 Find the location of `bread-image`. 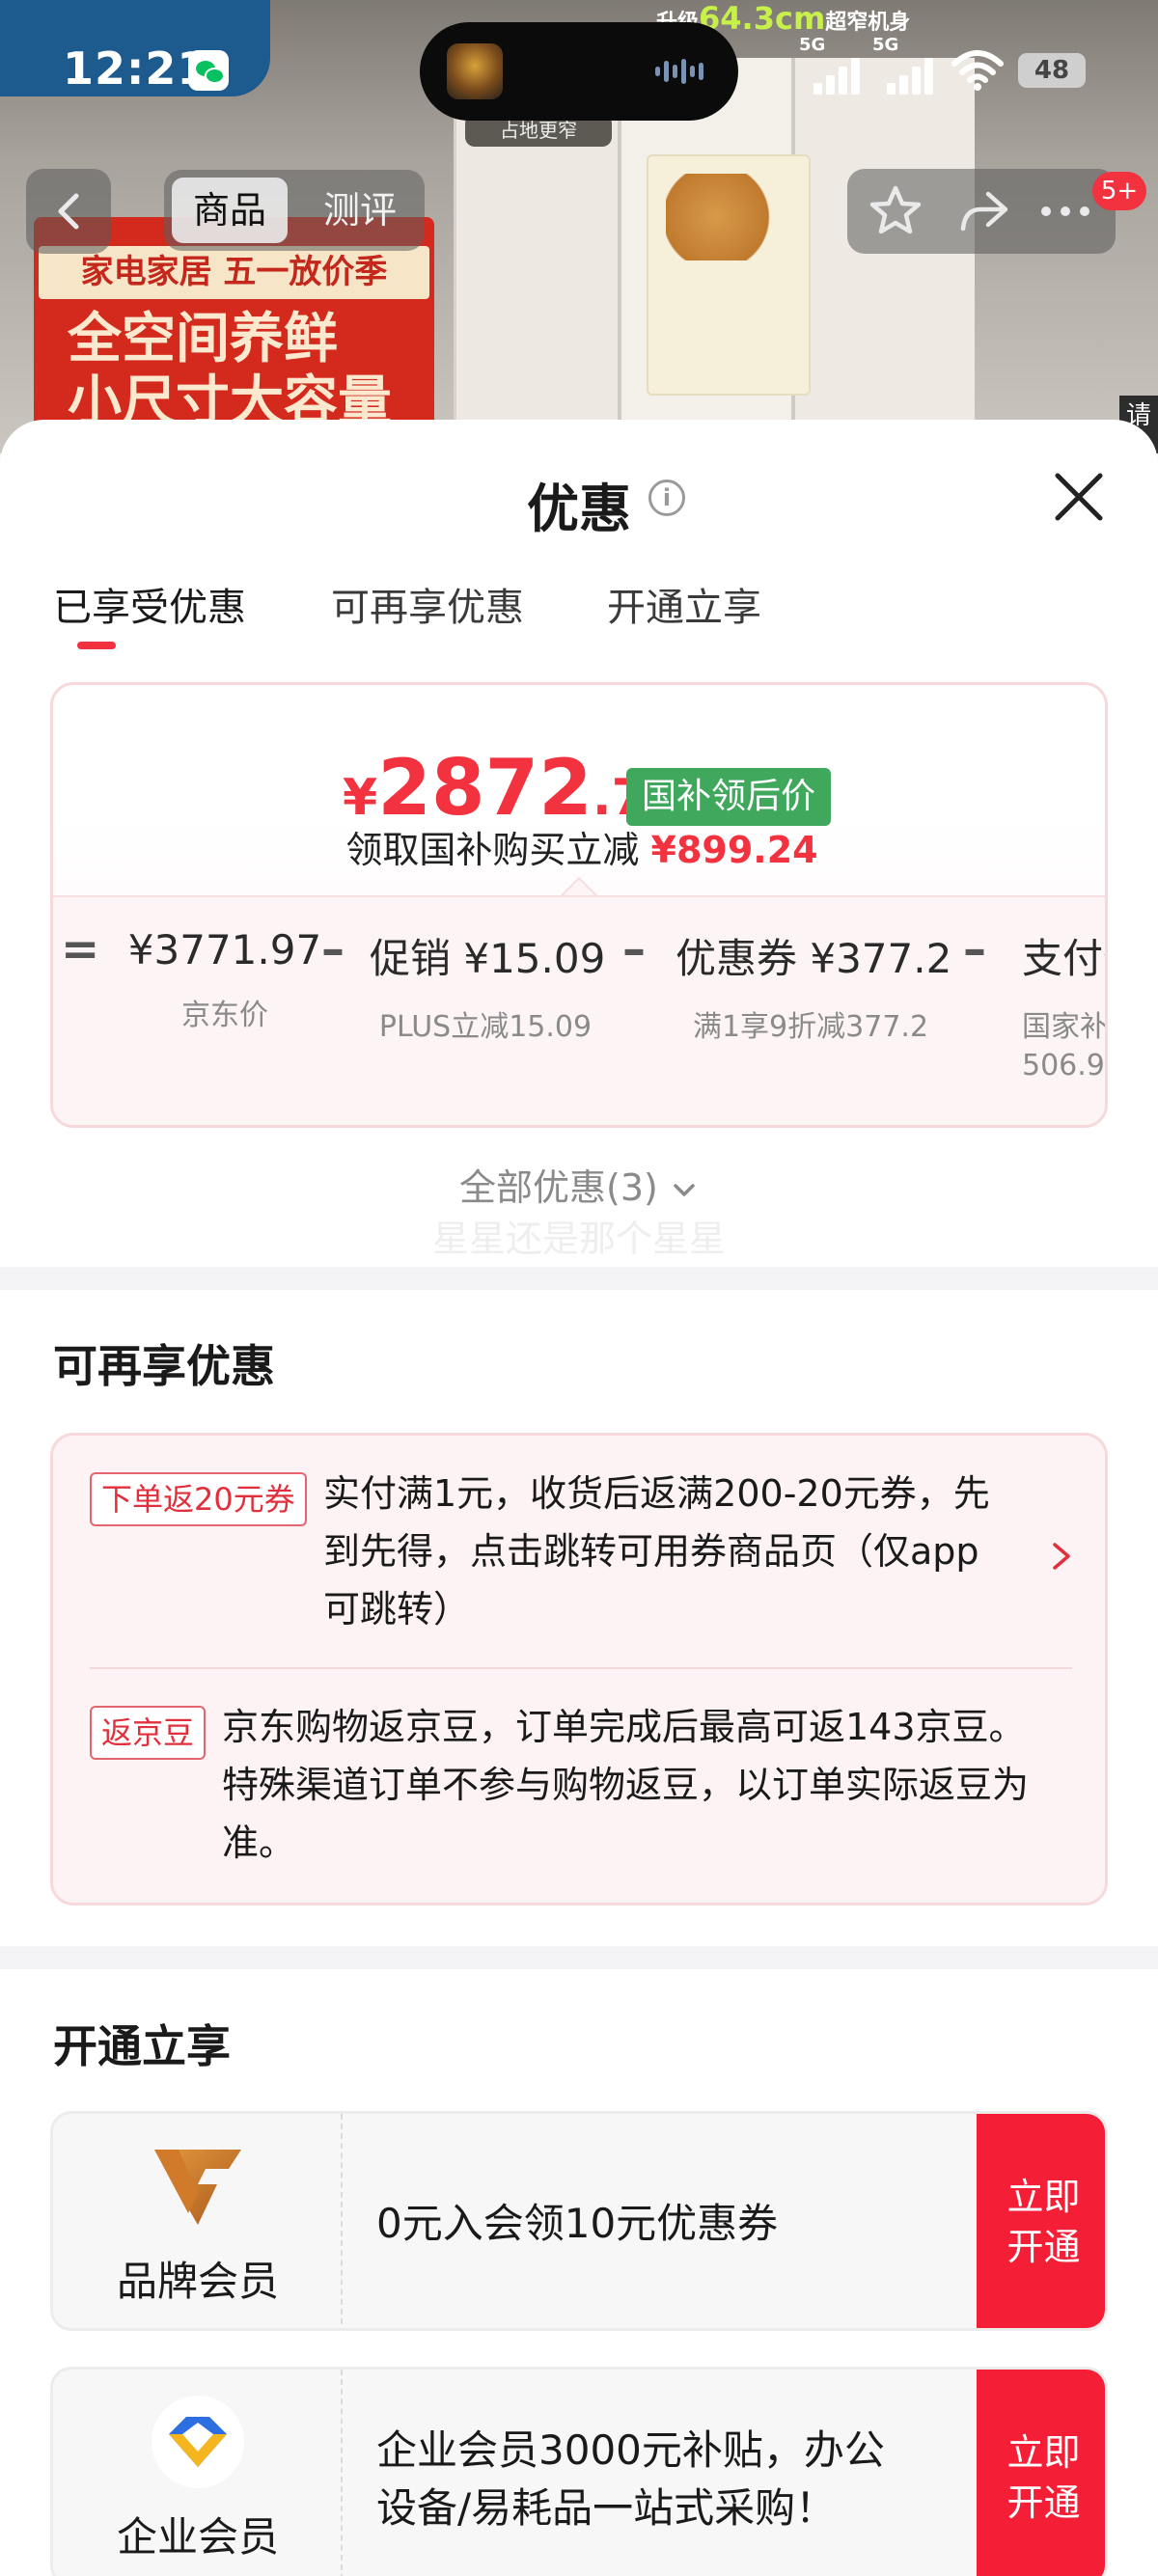

bread-image is located at coordinates (728, 217).